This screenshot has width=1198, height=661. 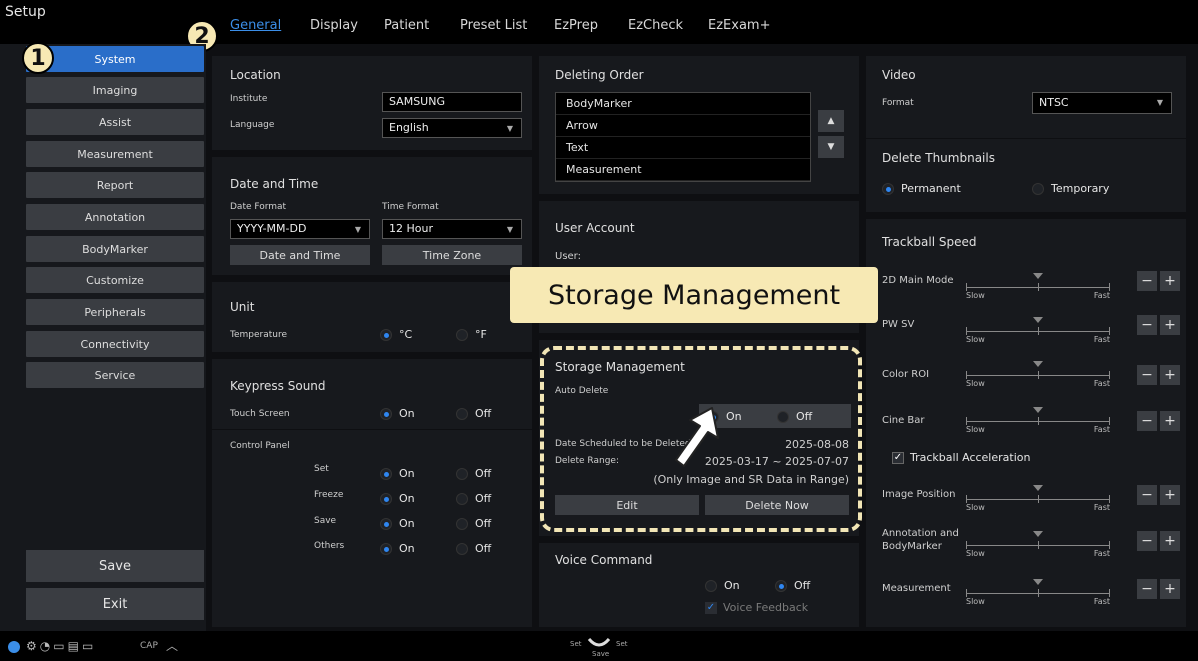 I want to click on permanent-label: Permanent, so click(x=931, y=188).